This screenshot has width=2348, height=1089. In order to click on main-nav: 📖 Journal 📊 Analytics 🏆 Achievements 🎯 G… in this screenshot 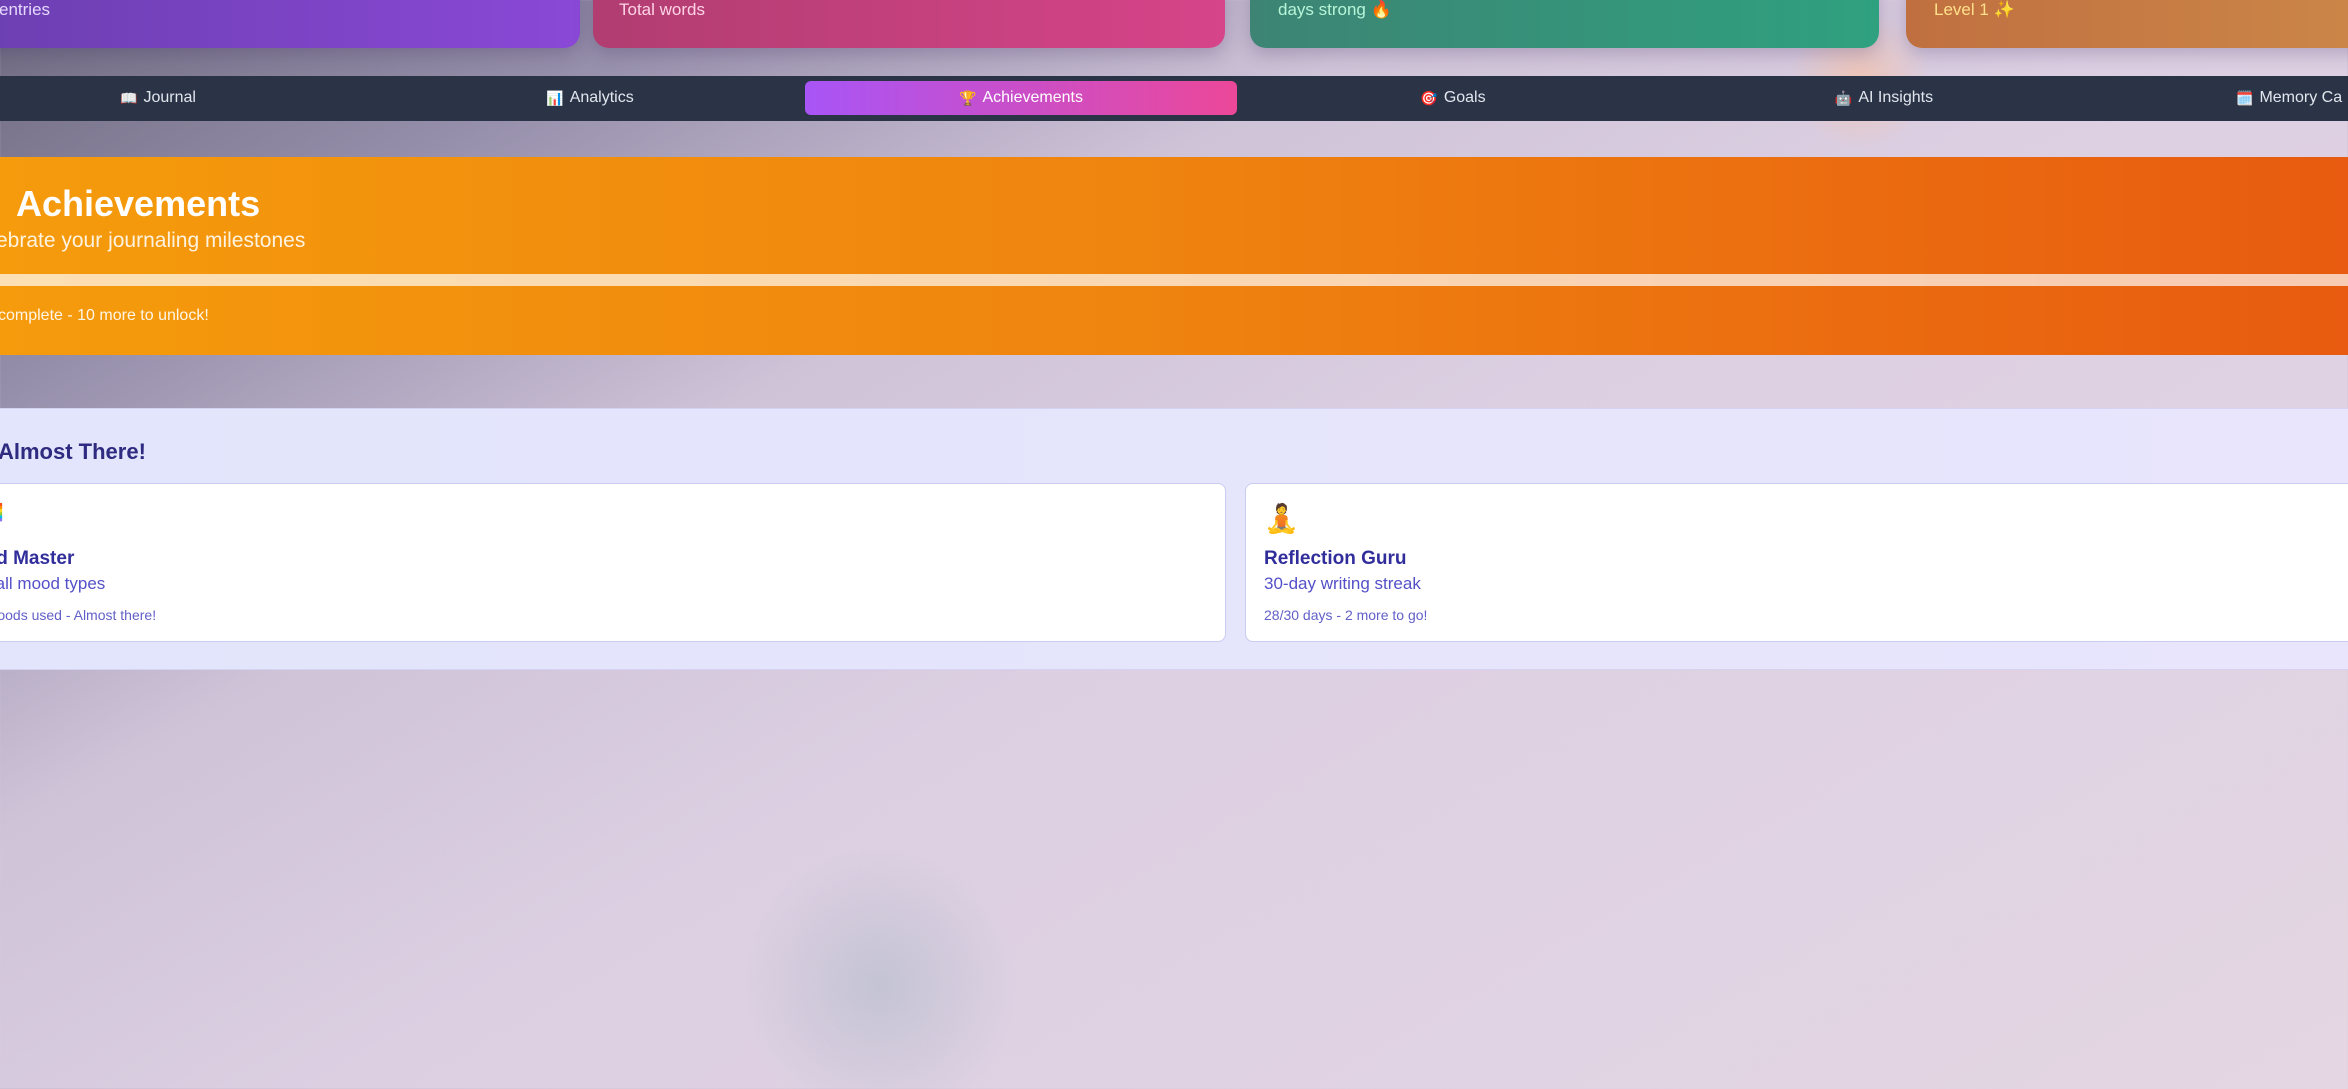, I will do `click(1174, 98)`.